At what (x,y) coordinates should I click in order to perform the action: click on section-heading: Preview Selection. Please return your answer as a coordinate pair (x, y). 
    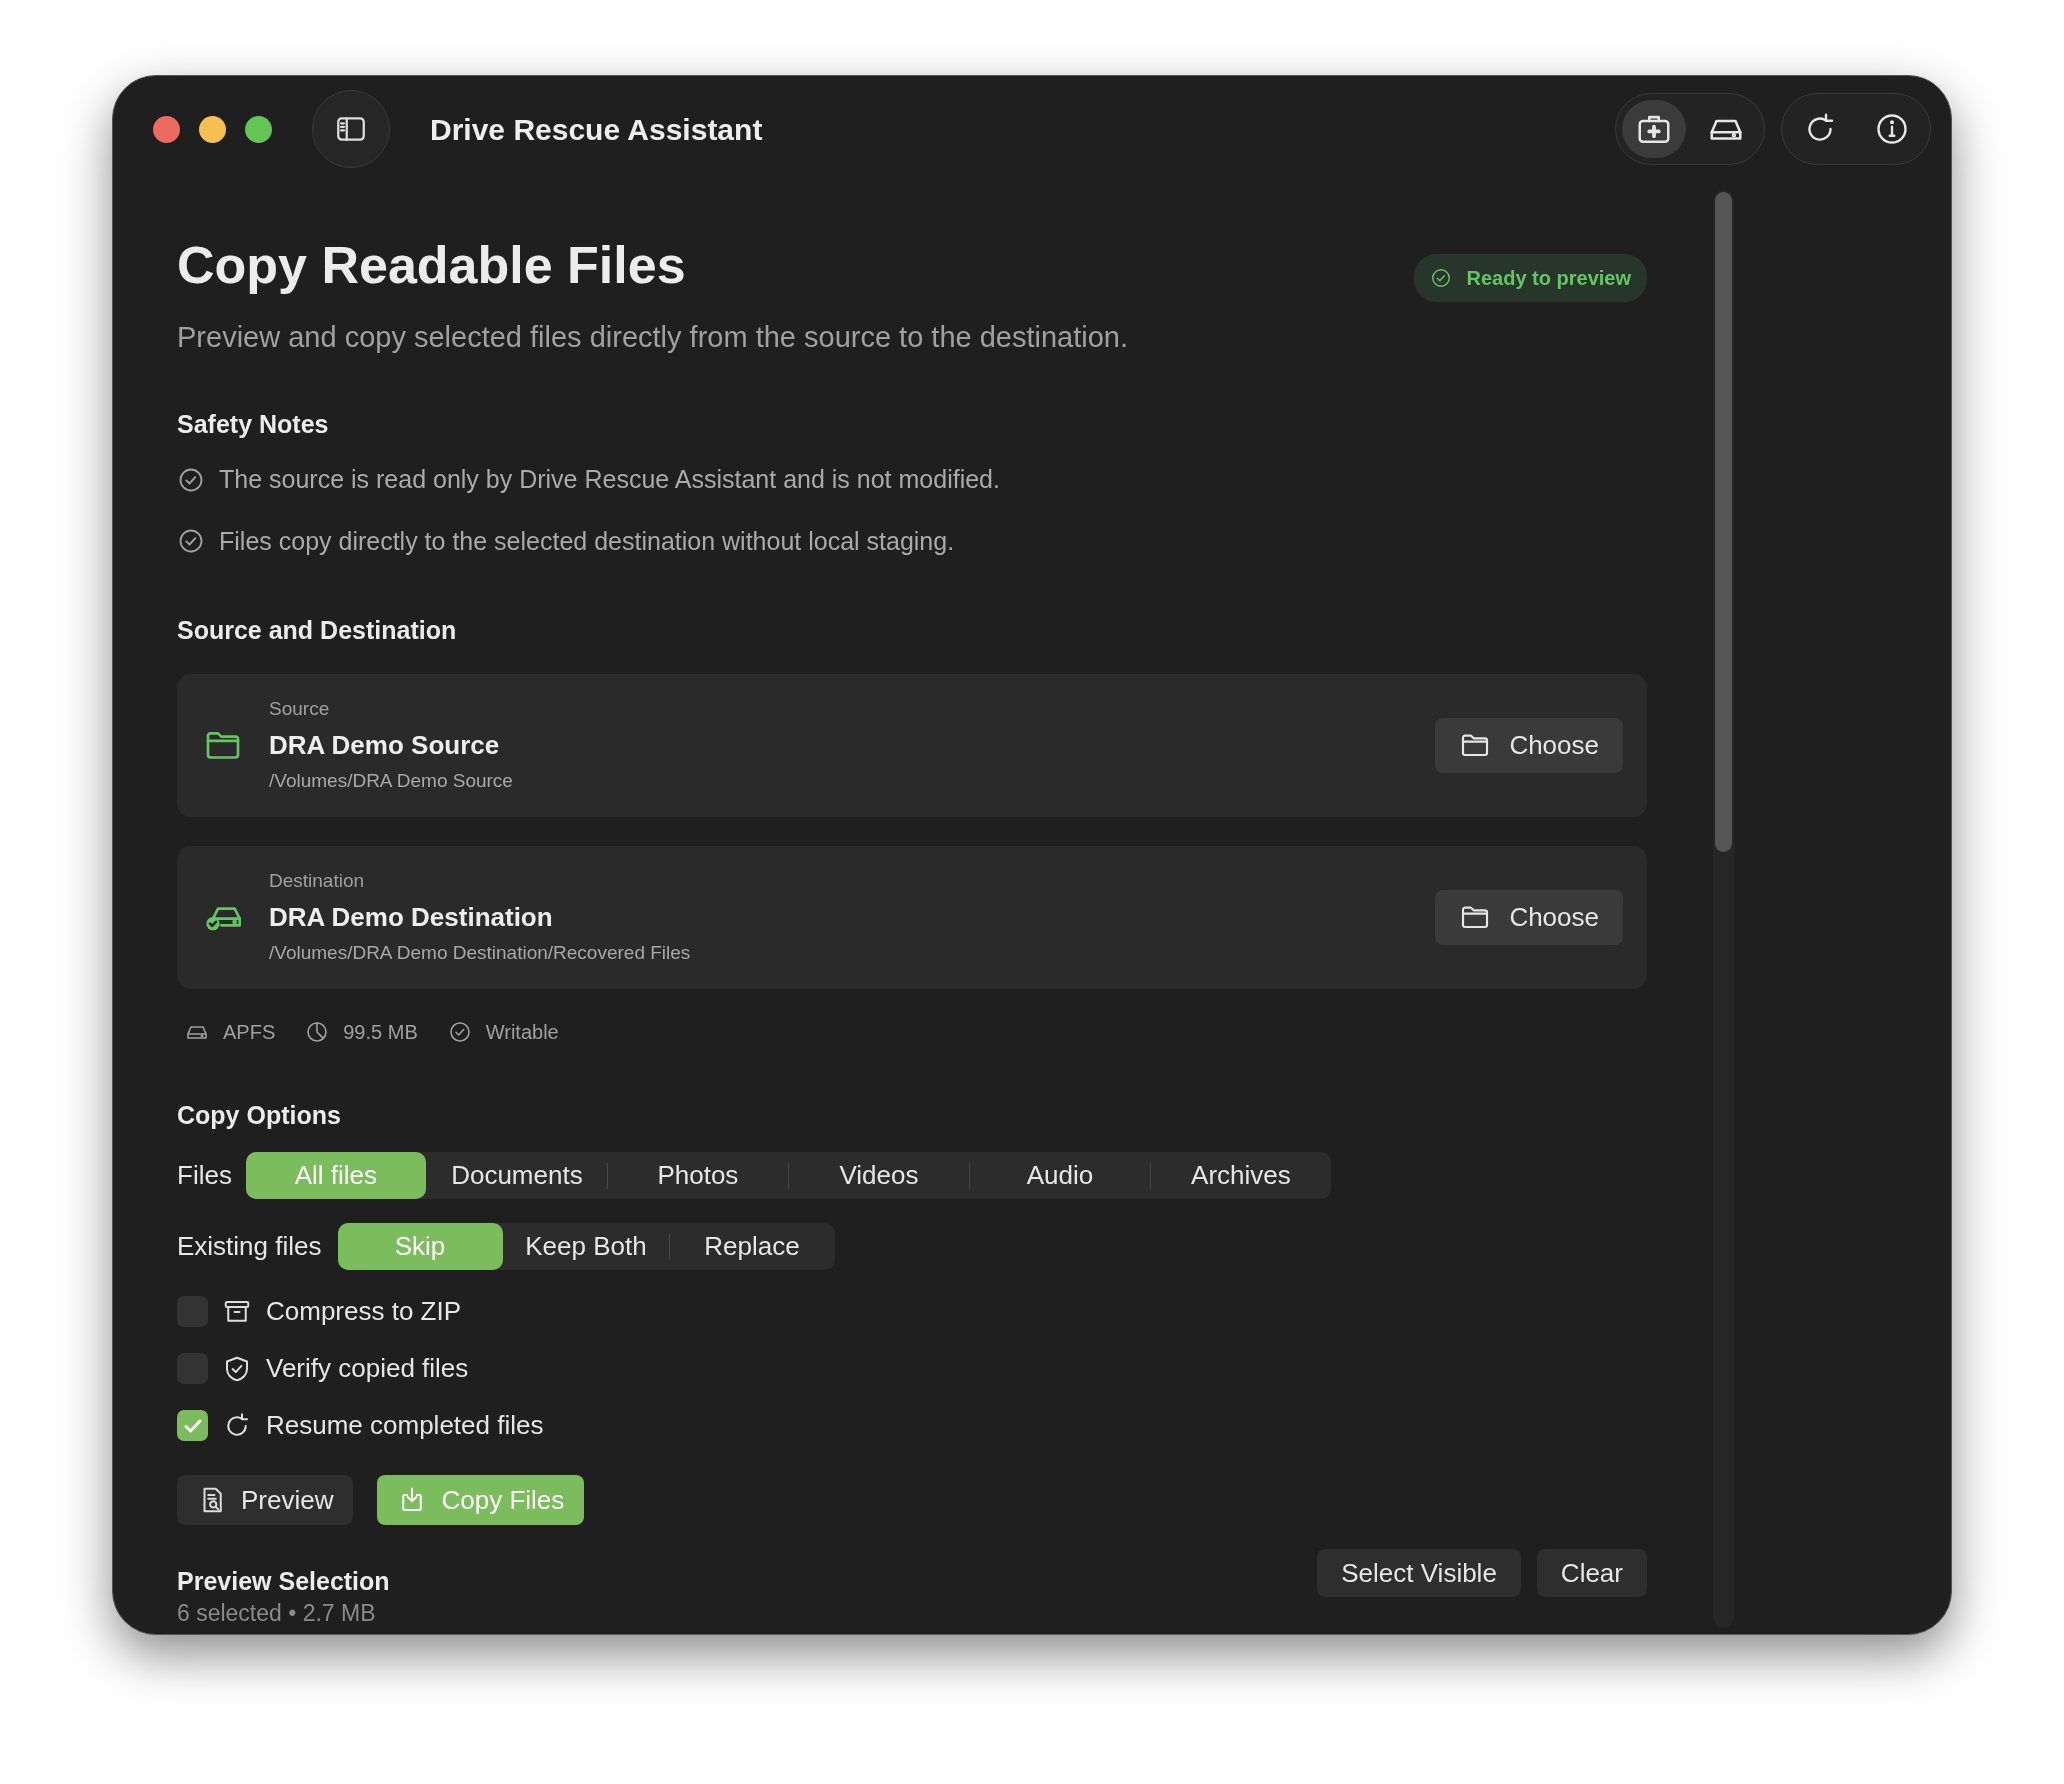
    Looking at the image, I should click on (283, 1581).